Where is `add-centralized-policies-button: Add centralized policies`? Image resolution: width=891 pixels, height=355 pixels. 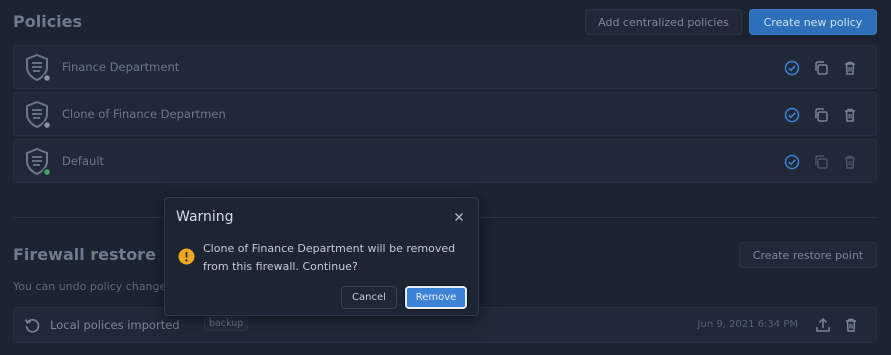
add-centralized-policies-button: Add centralized policies is located at coordinates (663, 22).